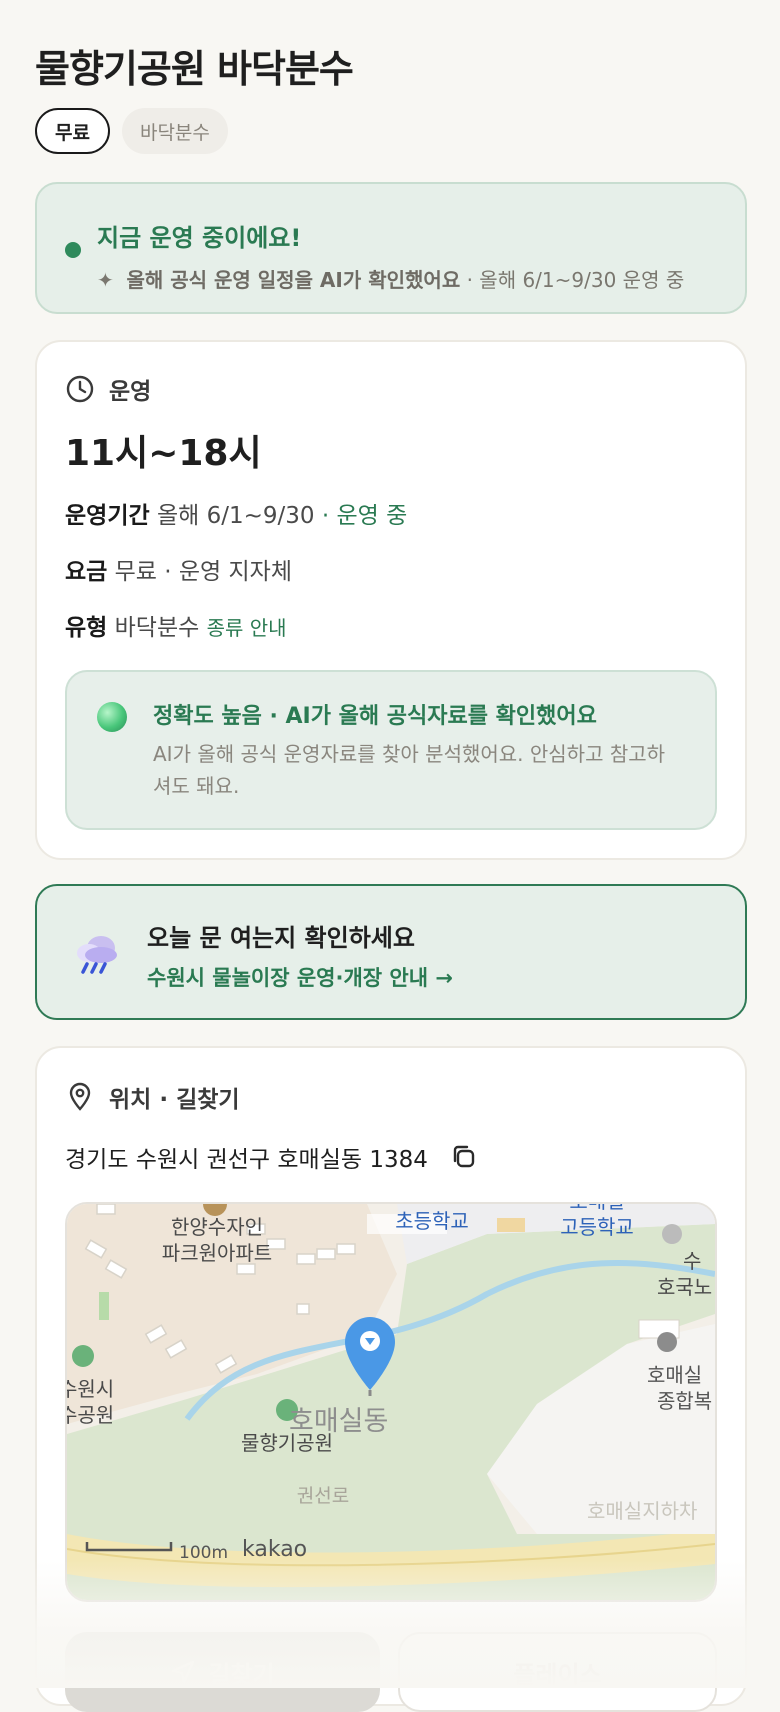 Image resolution: width=780 pixels, height=1712 pixels. Describe the element at coordinates (596, 1208) in the screenshot. I see `map-label-school2a: 호매실` at that location.